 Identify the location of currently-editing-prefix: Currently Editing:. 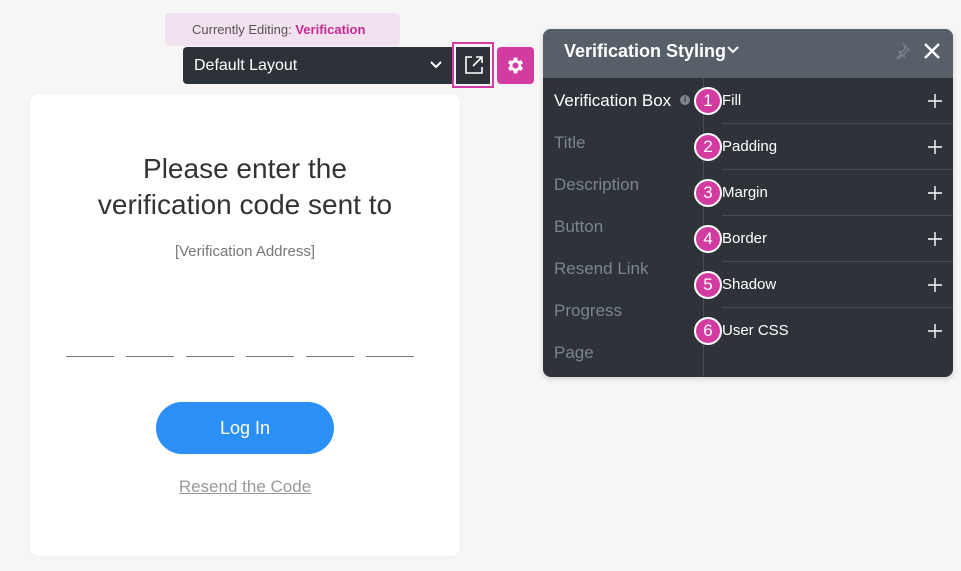
(242, 29).